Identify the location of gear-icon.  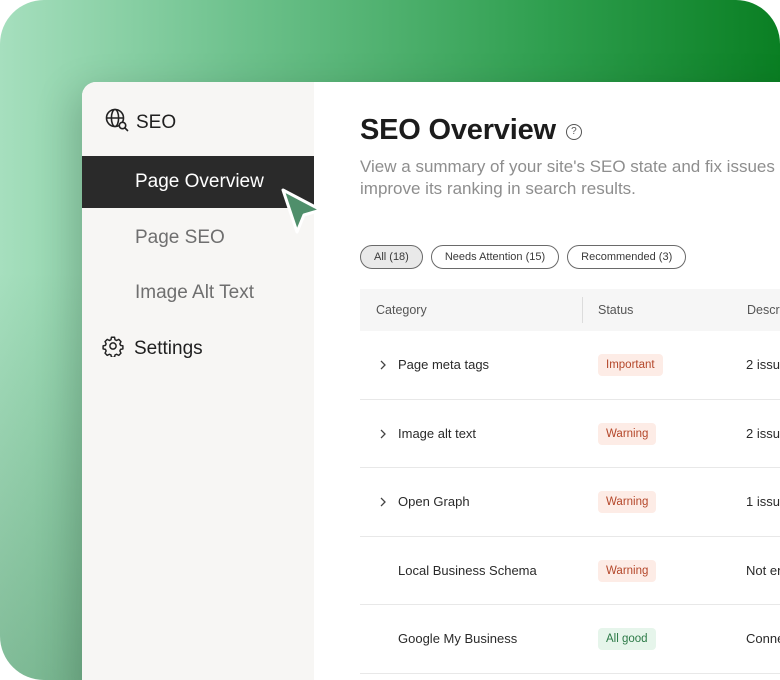
(113, 349).